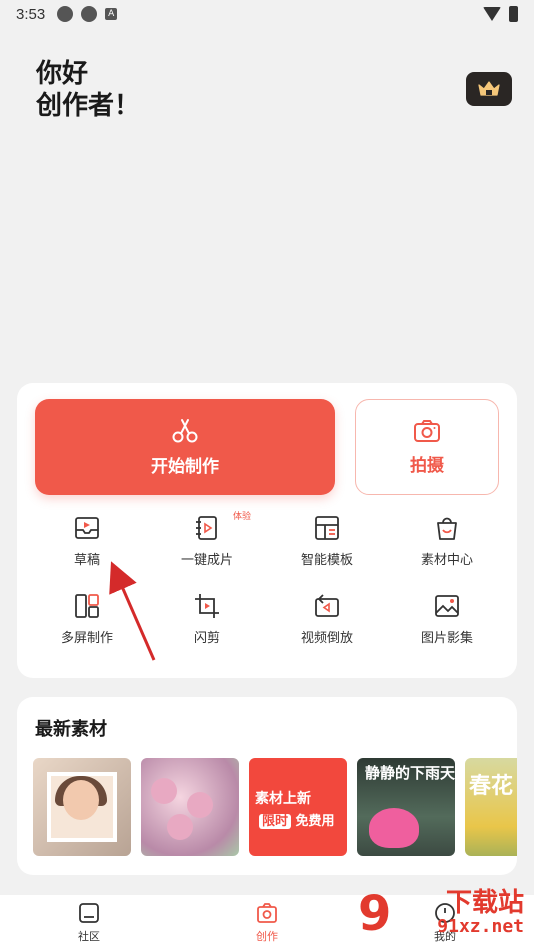 This screenshot has height=950, width=534. Describe the element at coordinates (81, 800) in the screenshot. I see `portrait-face` at that location.